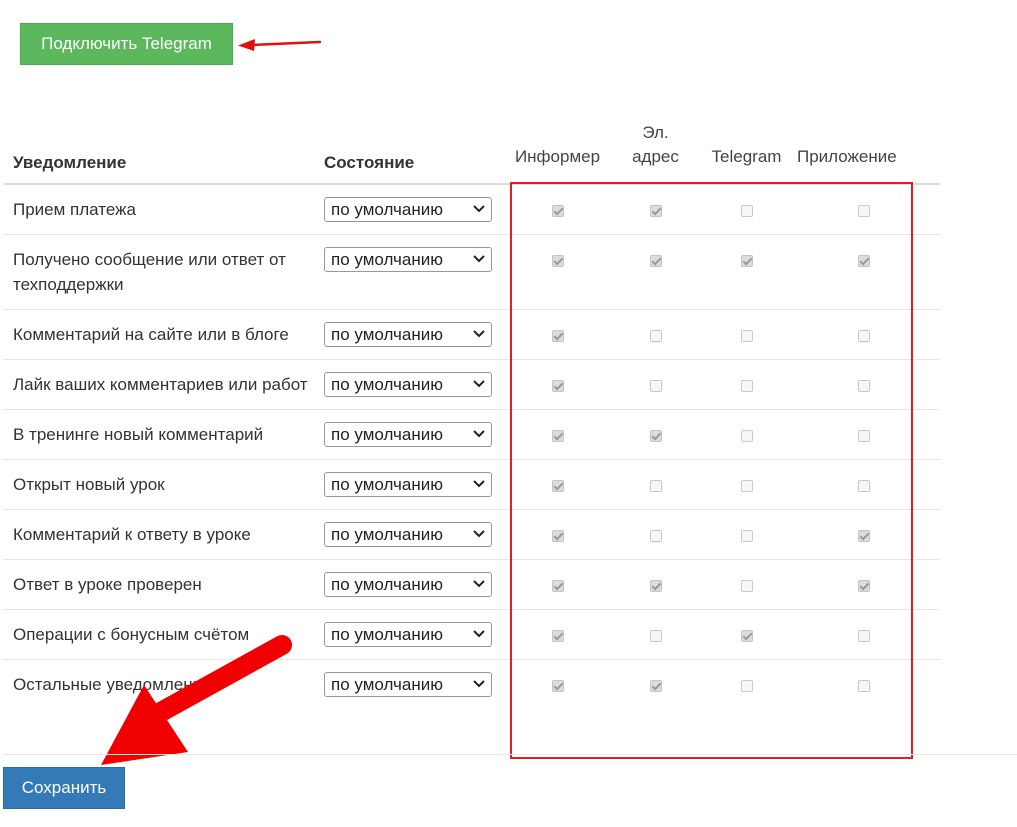 The height and width of the screenshot is (827, 1017). What do you see at coordinates (655, 153) in the screenshot?
I see `header-email: Эл. адрес` at bounding box center [655, 153].